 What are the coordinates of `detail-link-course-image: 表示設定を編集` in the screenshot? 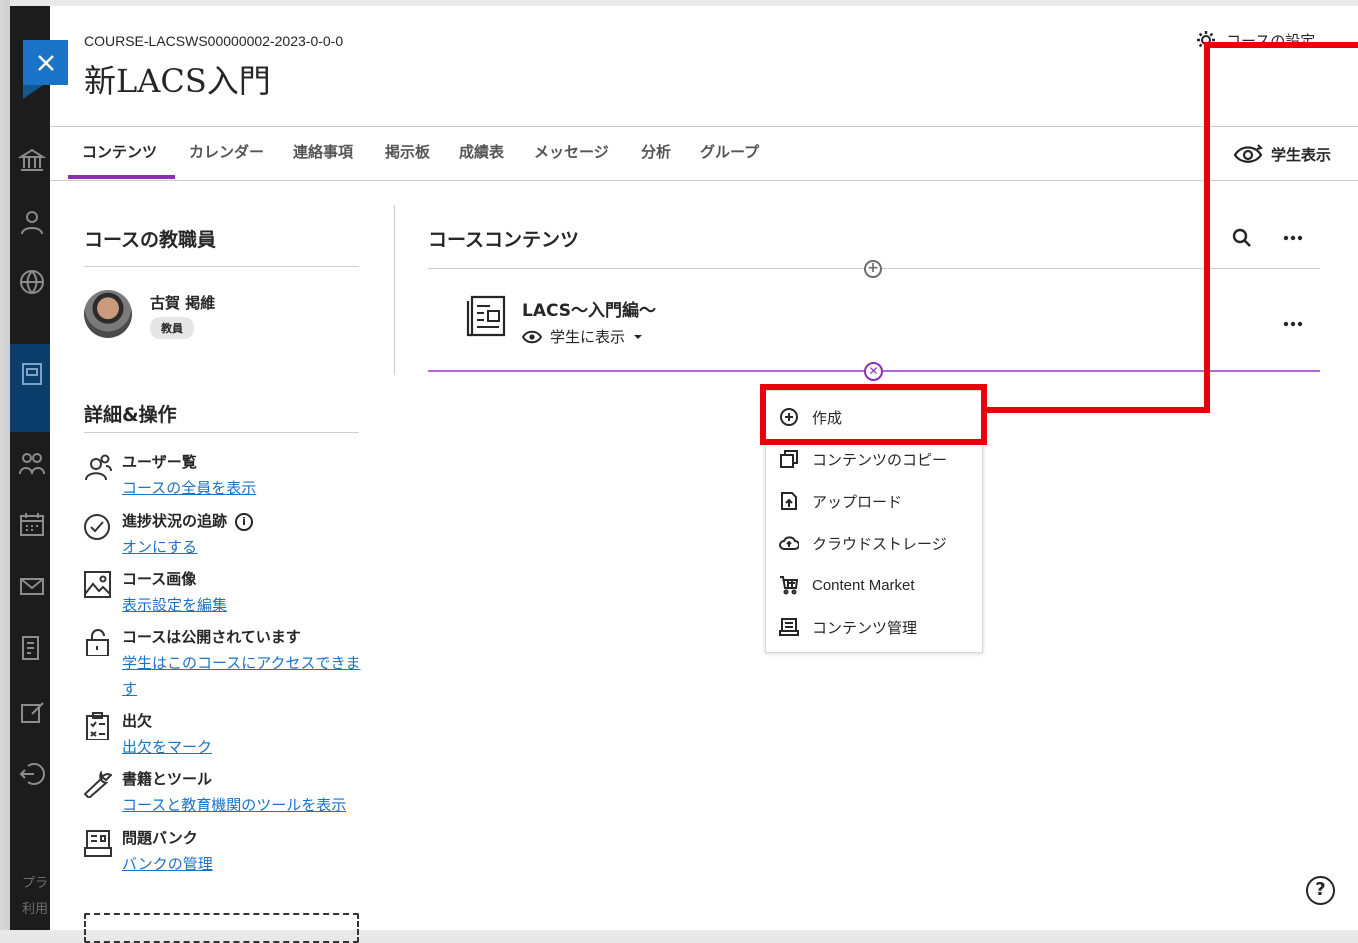 It's located at (242, 605).